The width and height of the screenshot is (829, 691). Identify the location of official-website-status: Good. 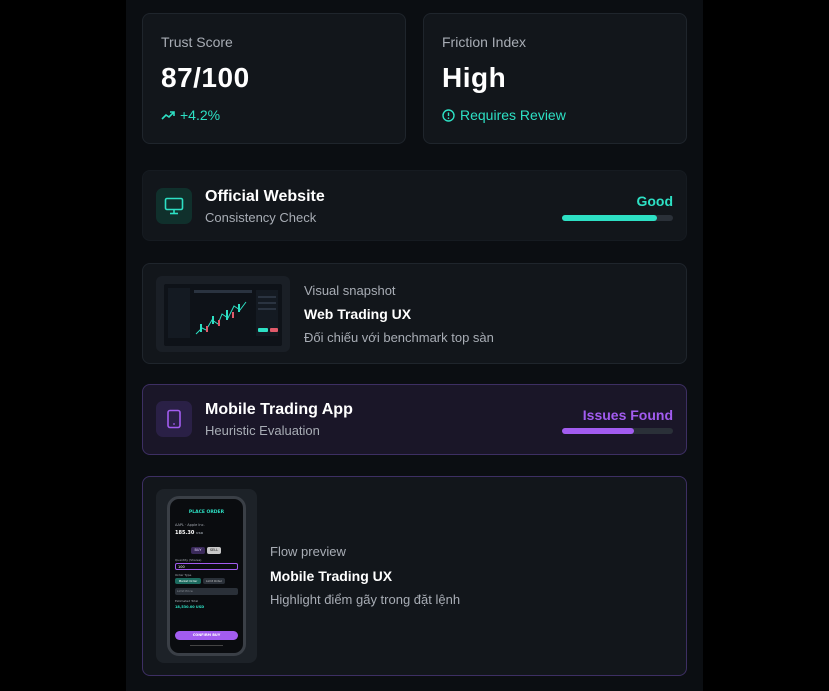
(654, 201).